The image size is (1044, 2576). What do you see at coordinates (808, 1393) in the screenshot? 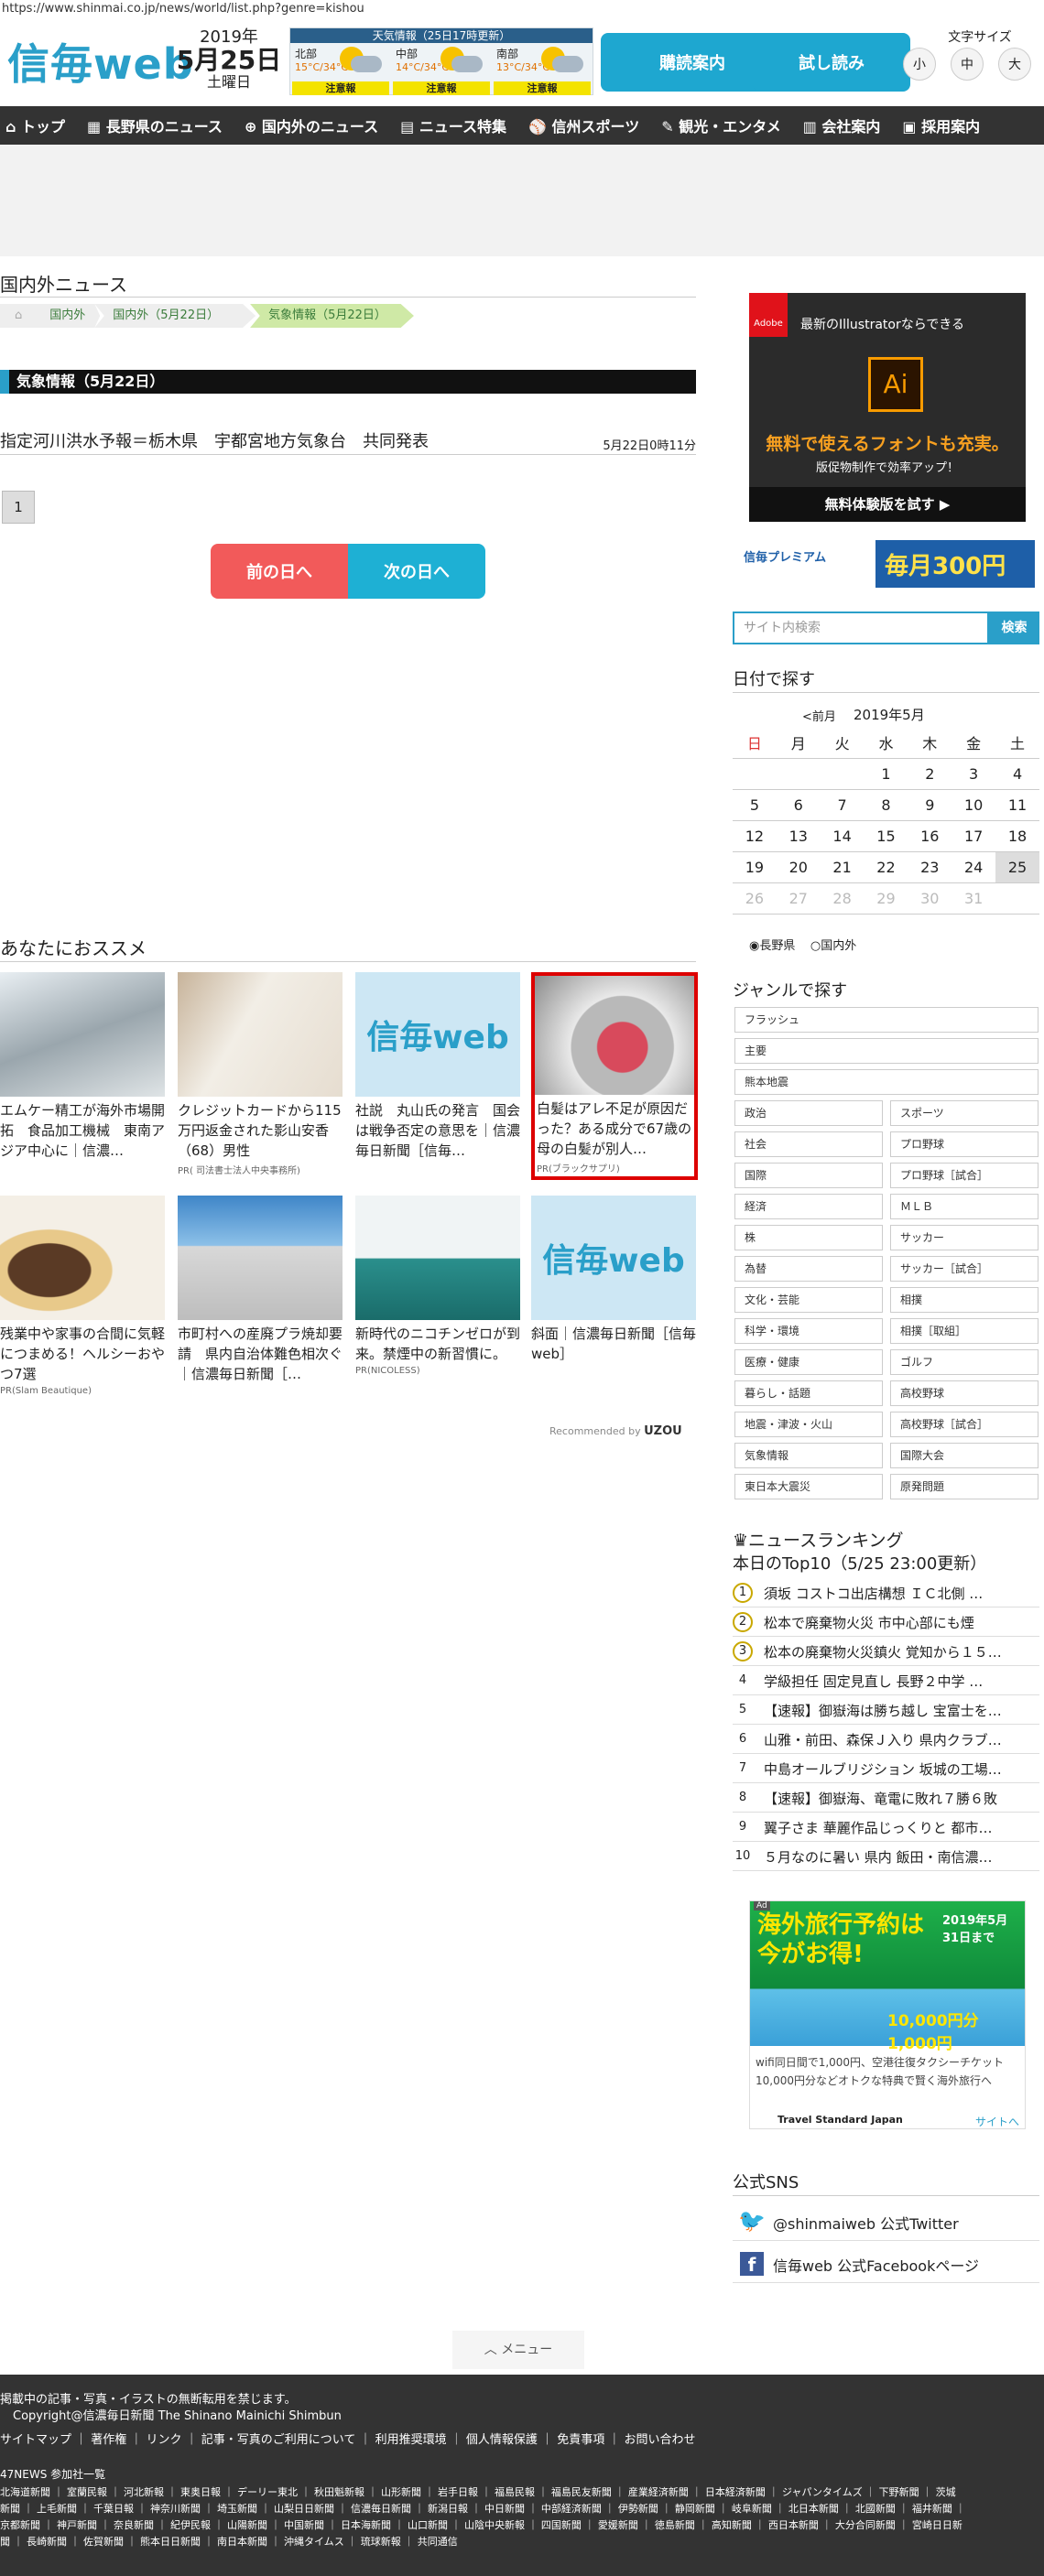
I see `genre-item: 暮らし・話題` at bounding box center [808, 1393].